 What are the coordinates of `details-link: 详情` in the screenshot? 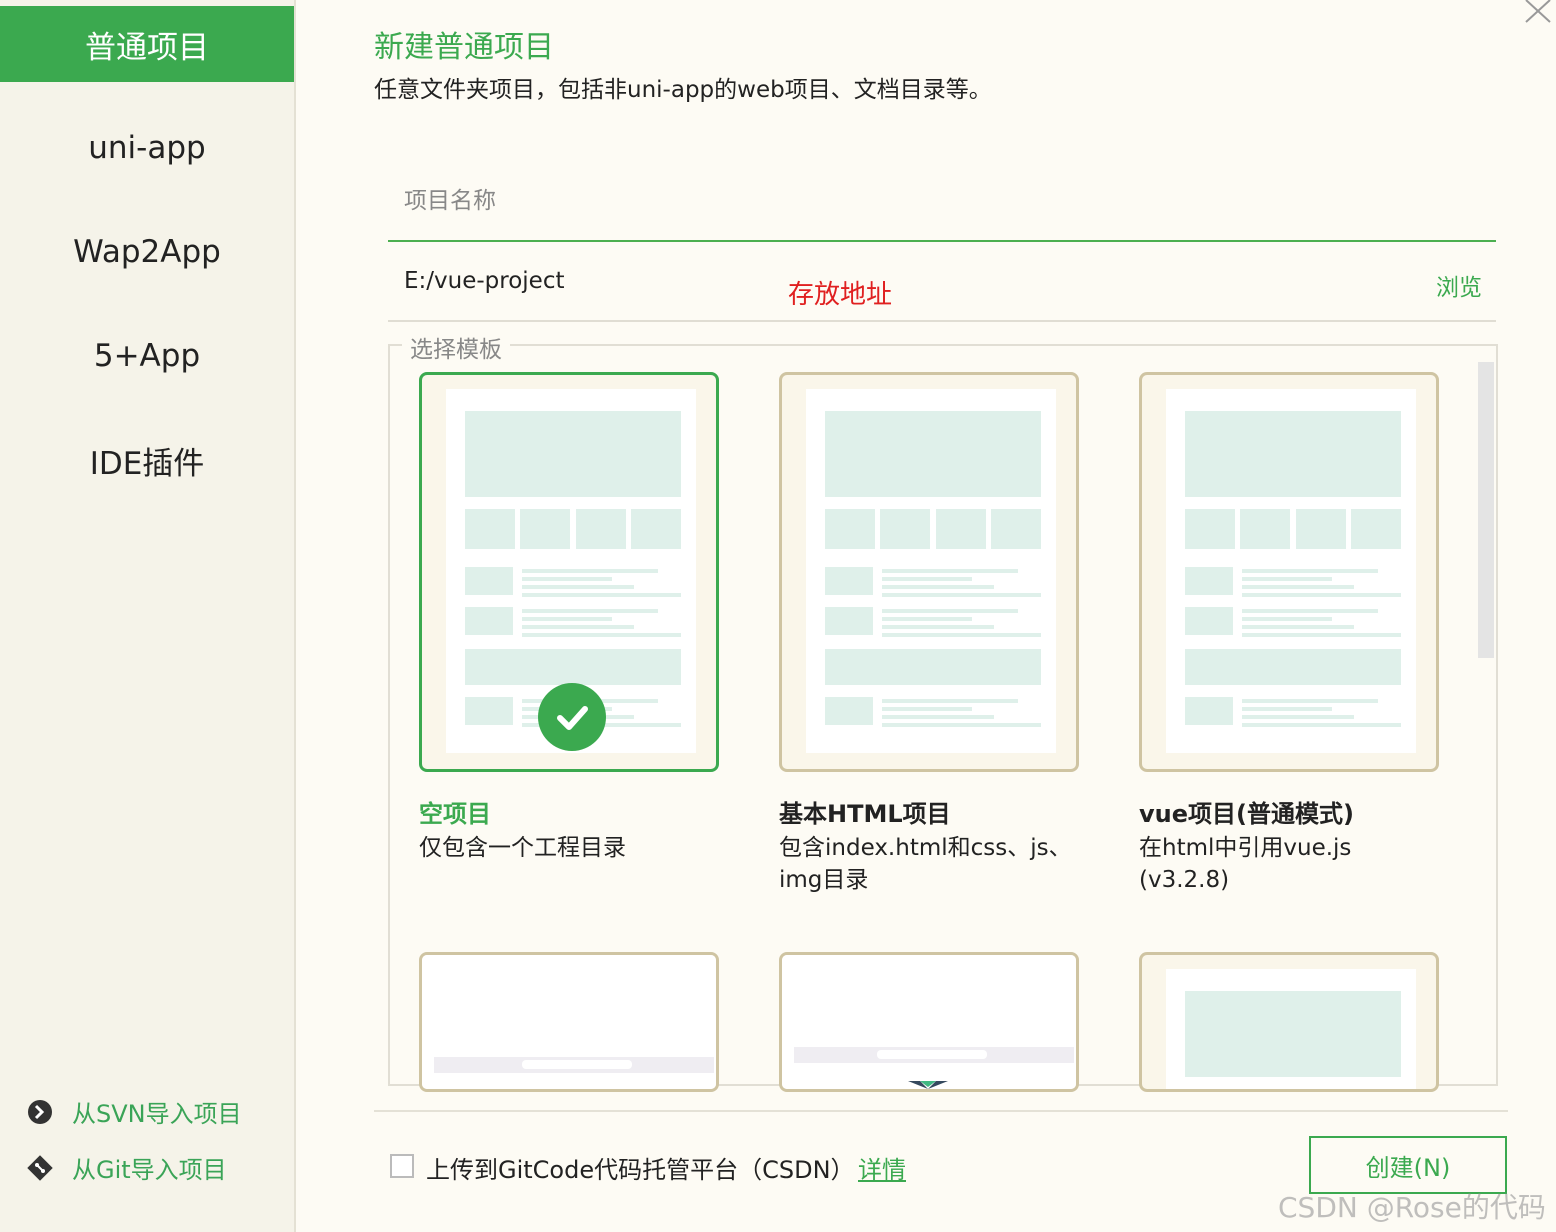 It's located at (882, 1167).